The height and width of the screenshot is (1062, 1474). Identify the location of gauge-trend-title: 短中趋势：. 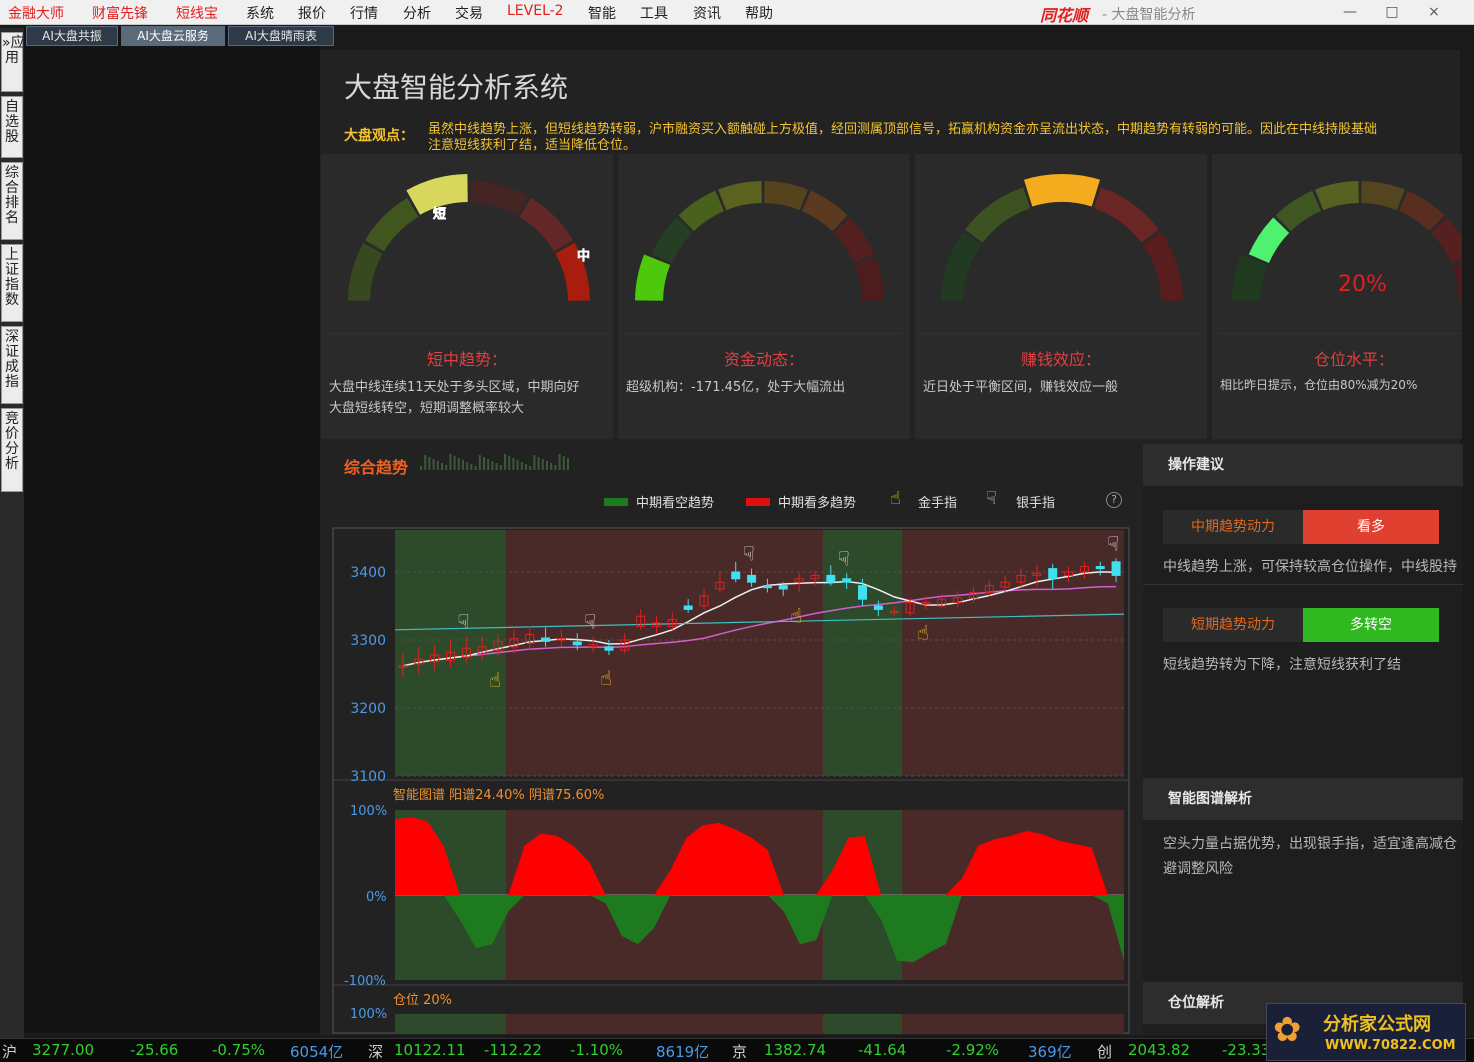
(466, 359).